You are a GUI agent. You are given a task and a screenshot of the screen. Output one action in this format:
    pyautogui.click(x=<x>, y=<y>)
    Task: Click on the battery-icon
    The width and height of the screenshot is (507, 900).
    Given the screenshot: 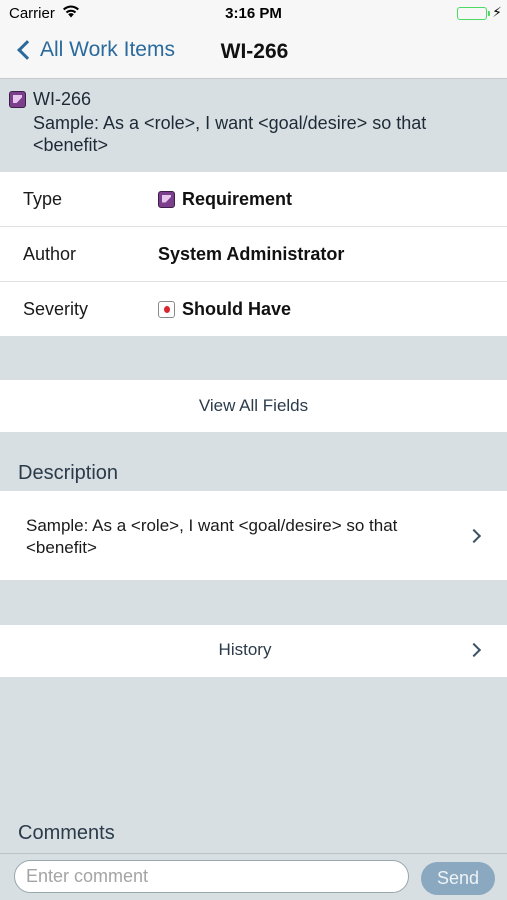 What is the action you would take?
    pyautogui.click(x=472, y=13)
    